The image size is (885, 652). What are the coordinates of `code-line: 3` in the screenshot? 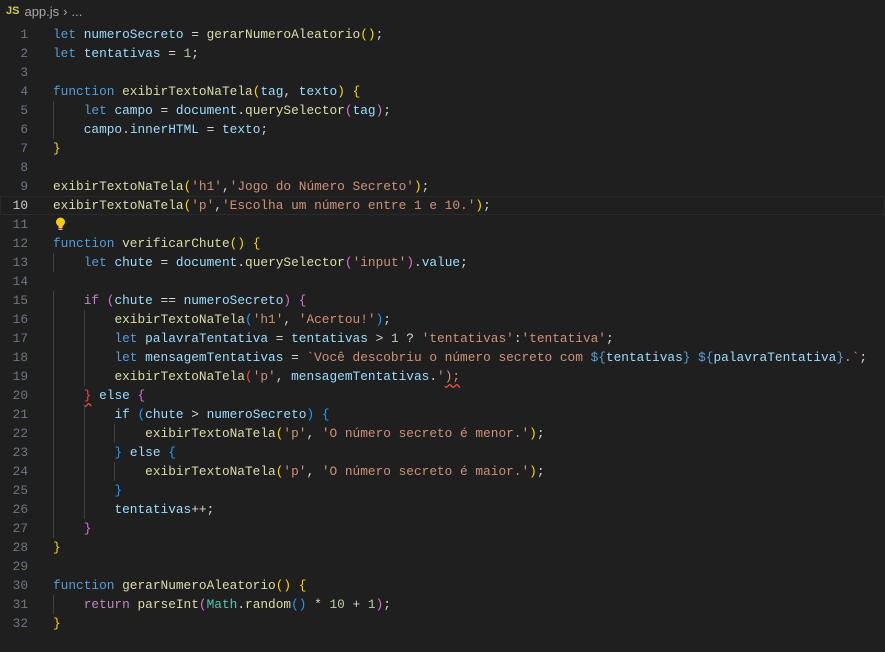 It's located at (442, 72).